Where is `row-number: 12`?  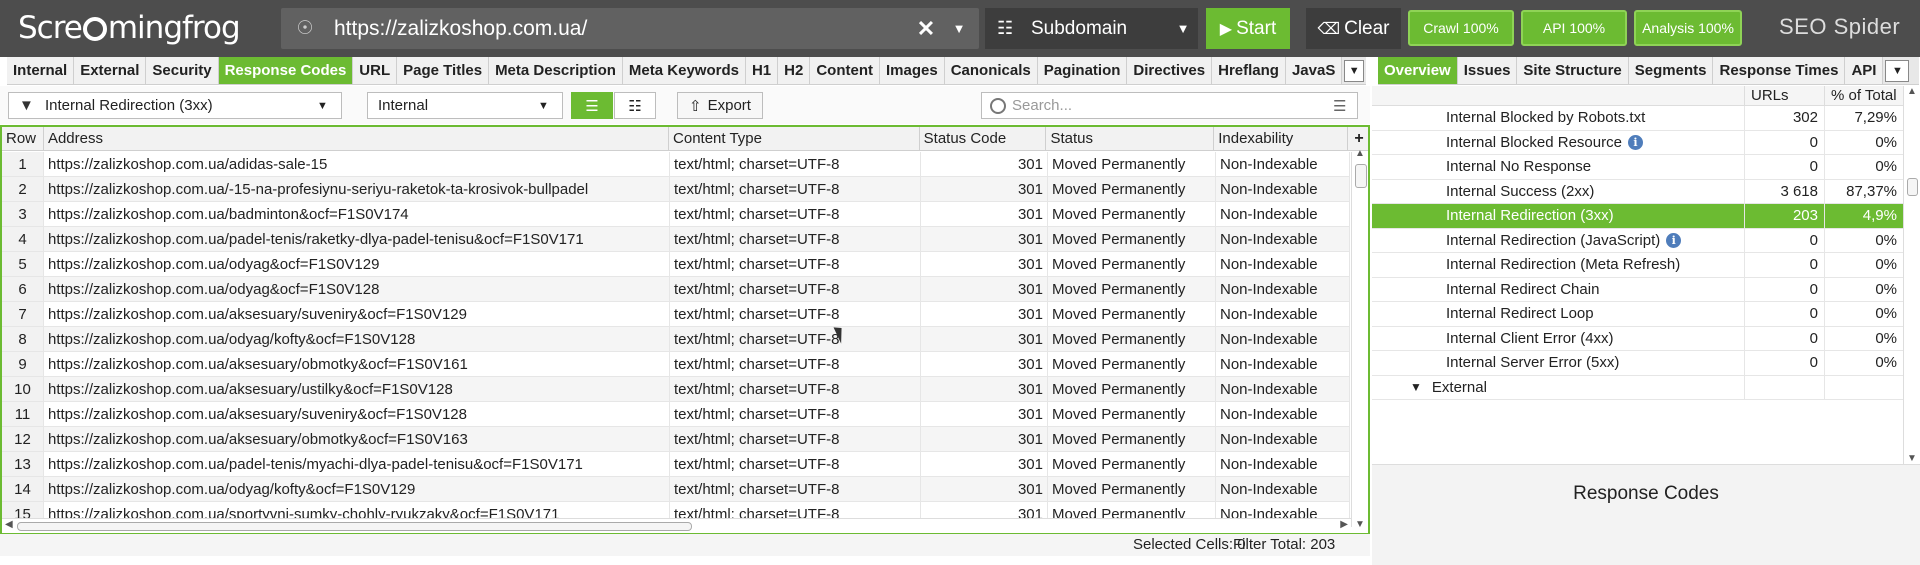 row-number: 12 is located at coordinates (23, 439).